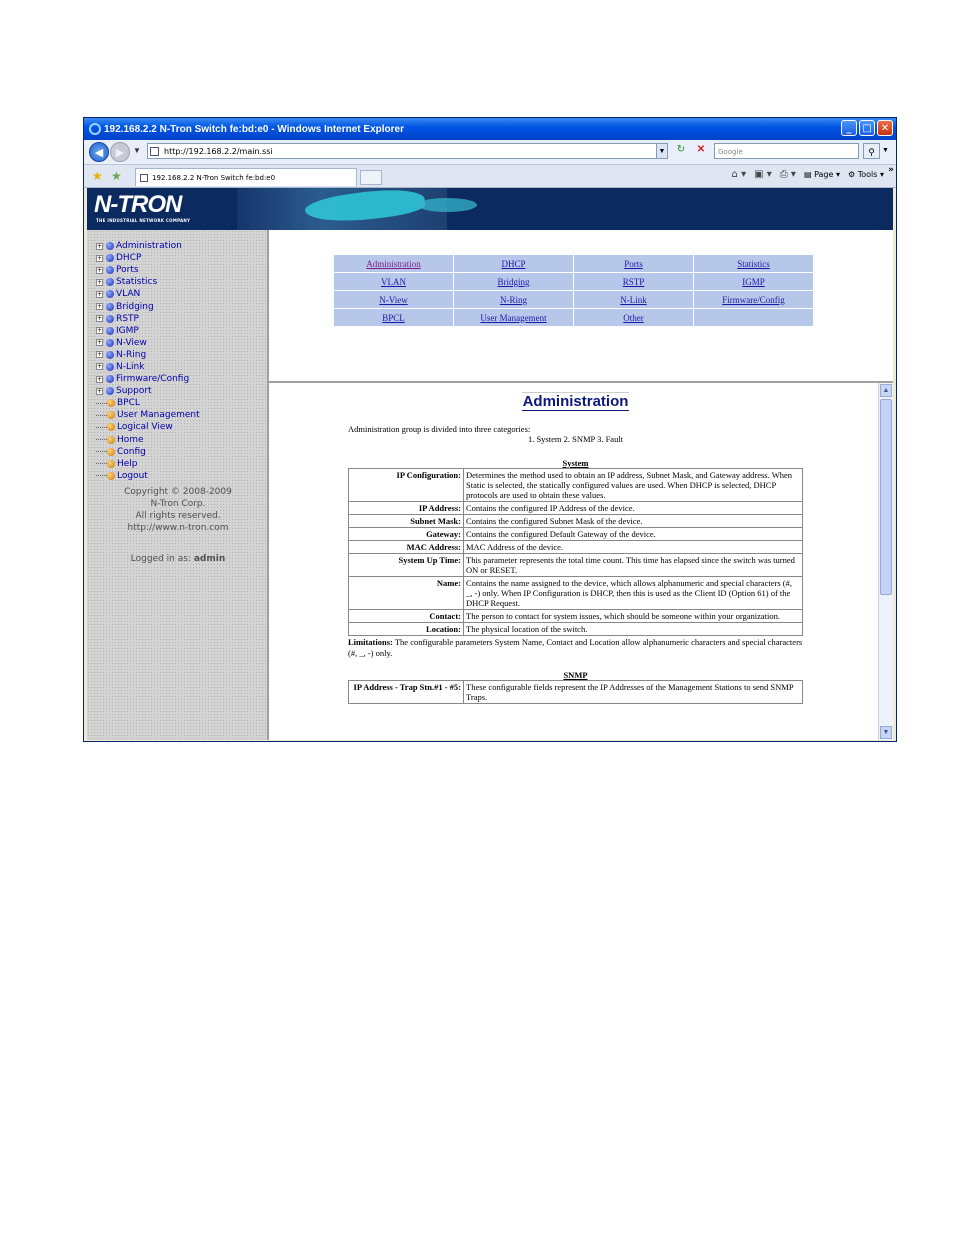 The height and width of the screenshot is (1235, 954). What do you see at coordinates (148, 343) in the screenshot?
I see `sidebar-item-n-view: + N-View` at bounding box center [148, 343].